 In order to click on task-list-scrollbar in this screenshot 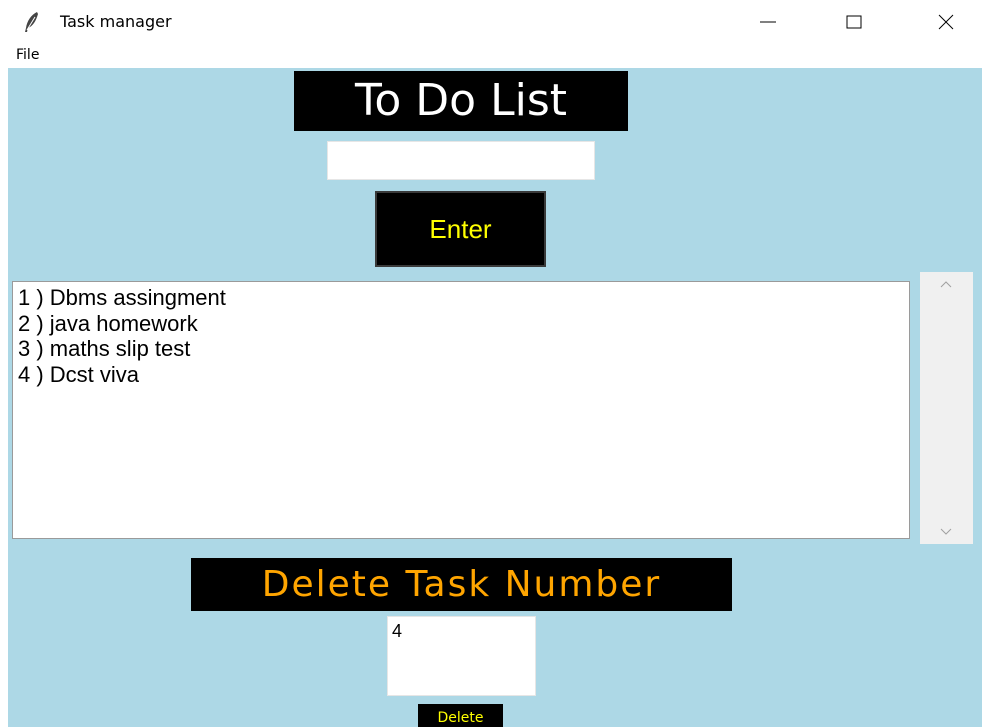, I will do `click(946, 408)`.